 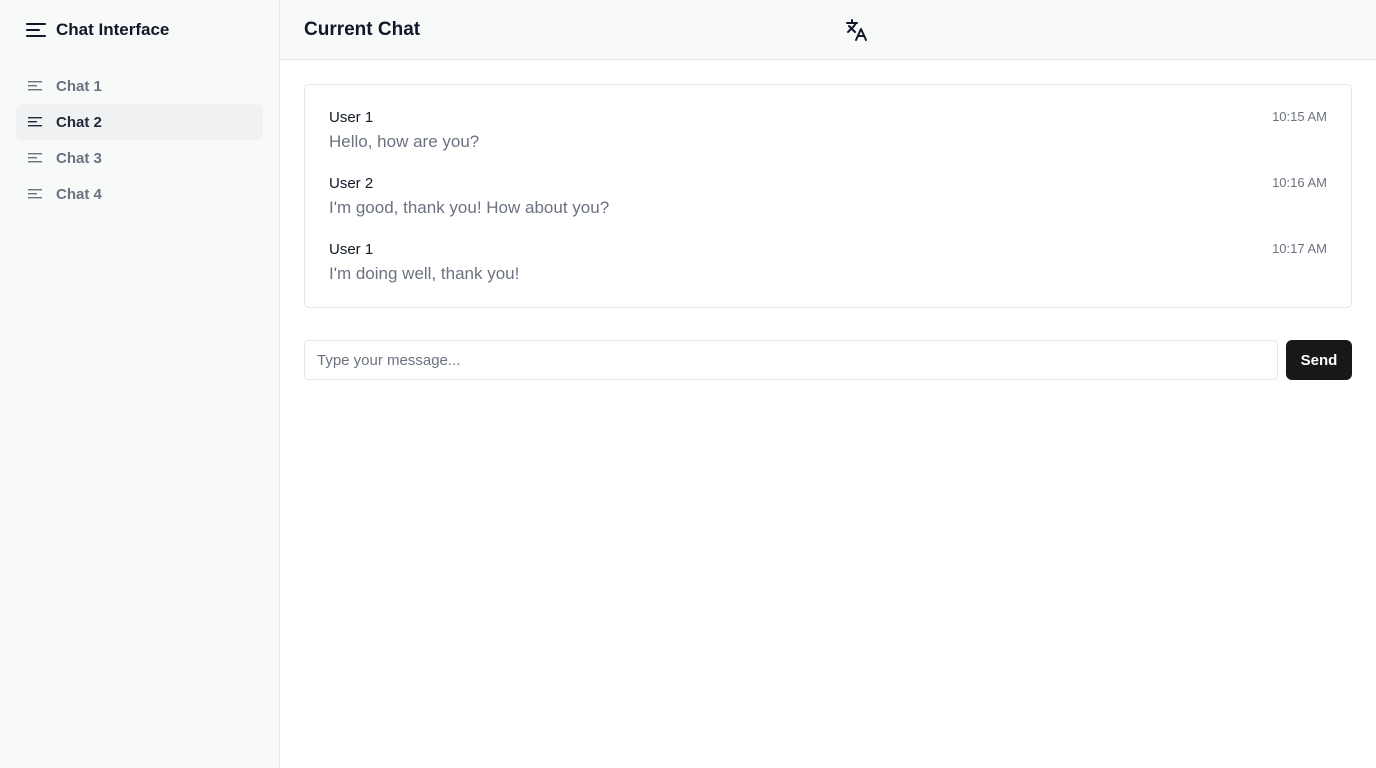 What do you see at coordinates (79, 86) in the screenshot?
I see `sidebar-item-label: Chat 1` at bounding box center [79, 86].